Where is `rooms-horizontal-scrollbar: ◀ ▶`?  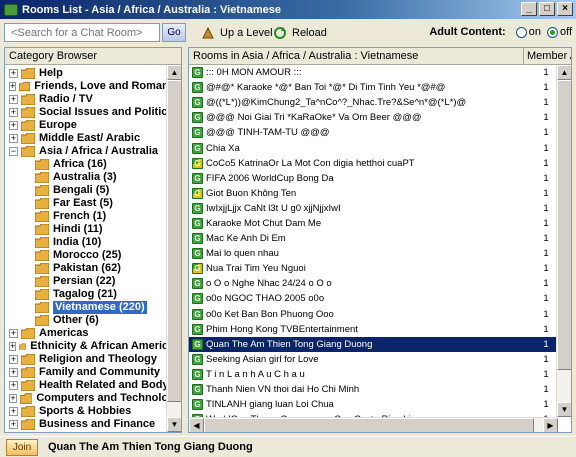 rooms-horizontal-scrollbar: ◀ ▶ is located at coordinates (373, 424).